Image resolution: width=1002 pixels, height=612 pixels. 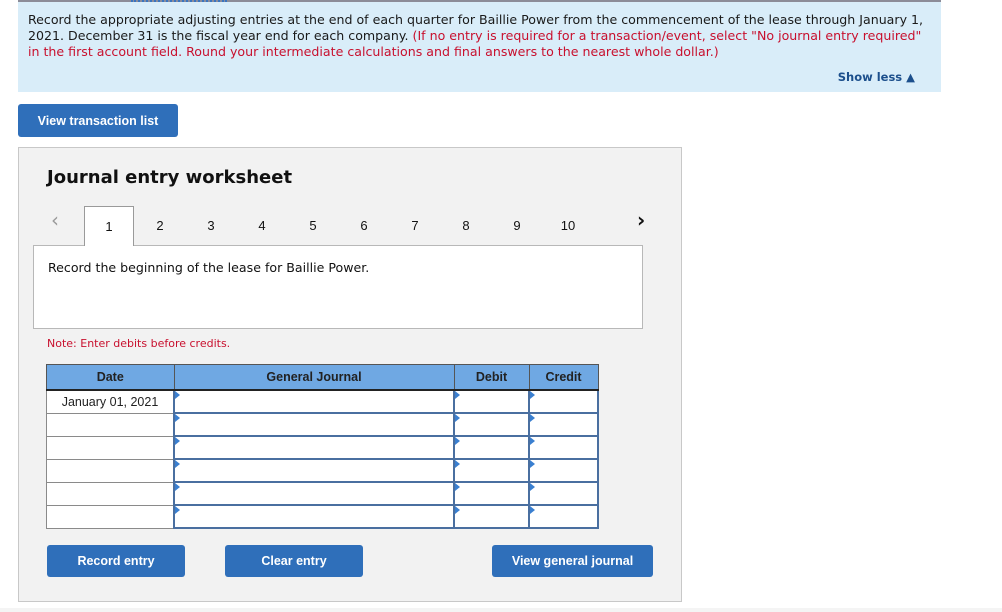 What do you see at coordinates (262, 225) in the screenshot?
I see `tab-4: 4` at bounding box center [262, 225].